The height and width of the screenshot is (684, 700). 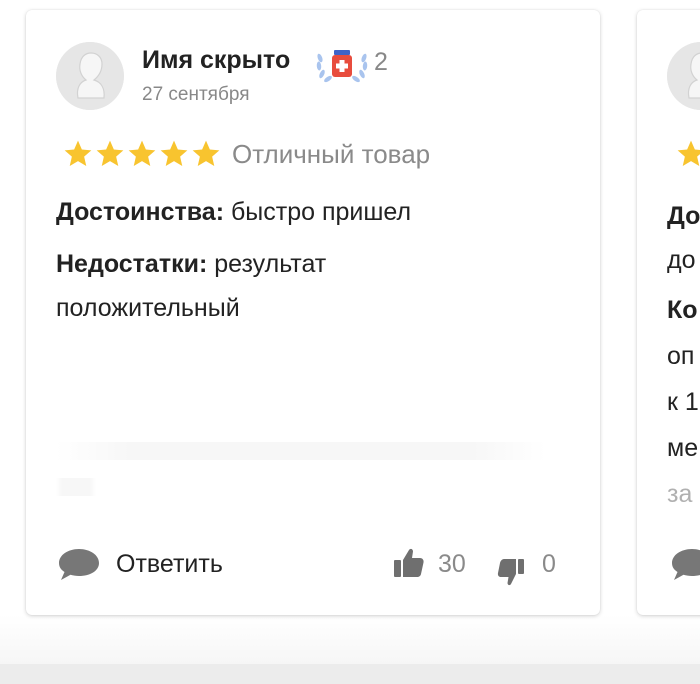 I want to click on next-review-card: До до Ко оп к 1 ме за, so click(x=668, y=312).